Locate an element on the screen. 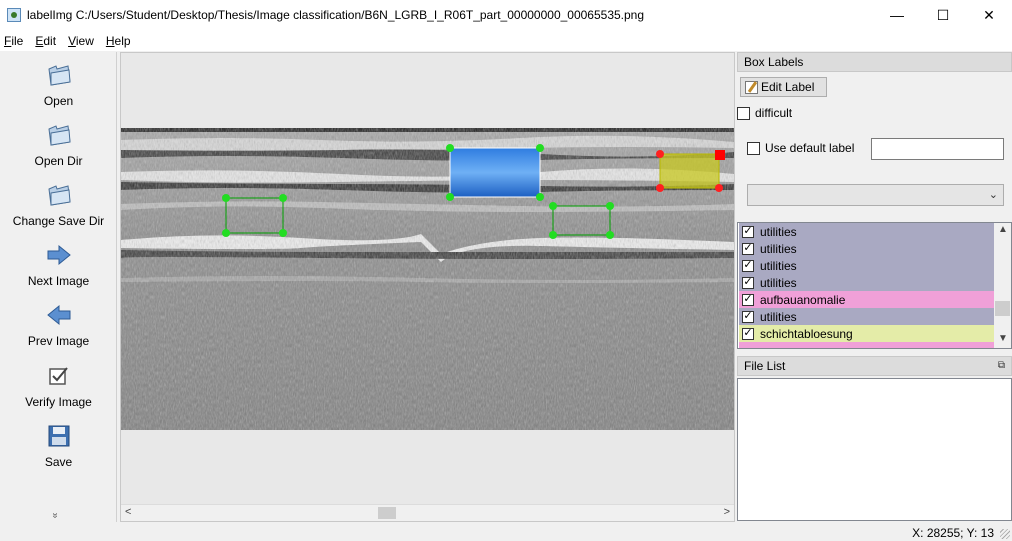 Image resolution: width=1012 pixels, height=541 pixels. use-default-label-row: Use default label is located at coordinates (800, 148).